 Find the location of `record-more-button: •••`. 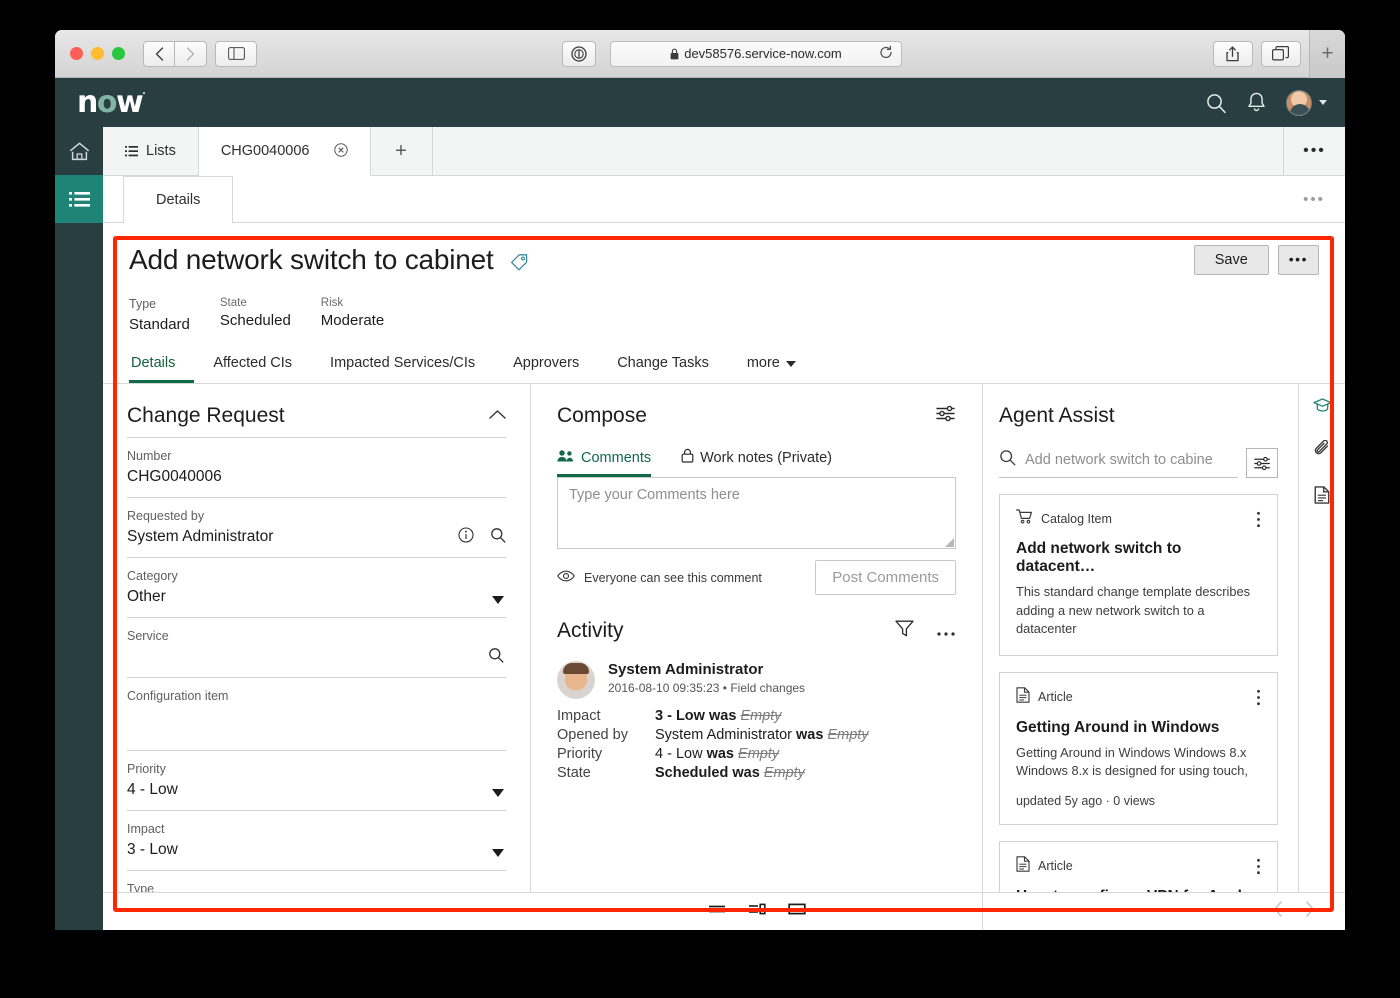

record-more-button: ••• is located at coordinates (1298, 260).